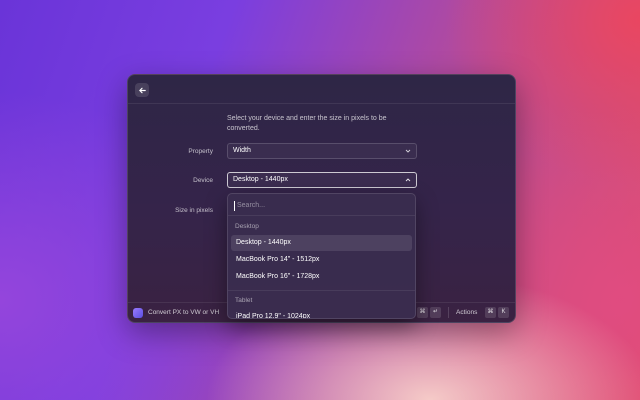 This screenshot has width=640, height=400. What do you see at coordinates (408, 180) in the screenshot?
I see `chevron-up-icon` at bounding box center [408, 180].